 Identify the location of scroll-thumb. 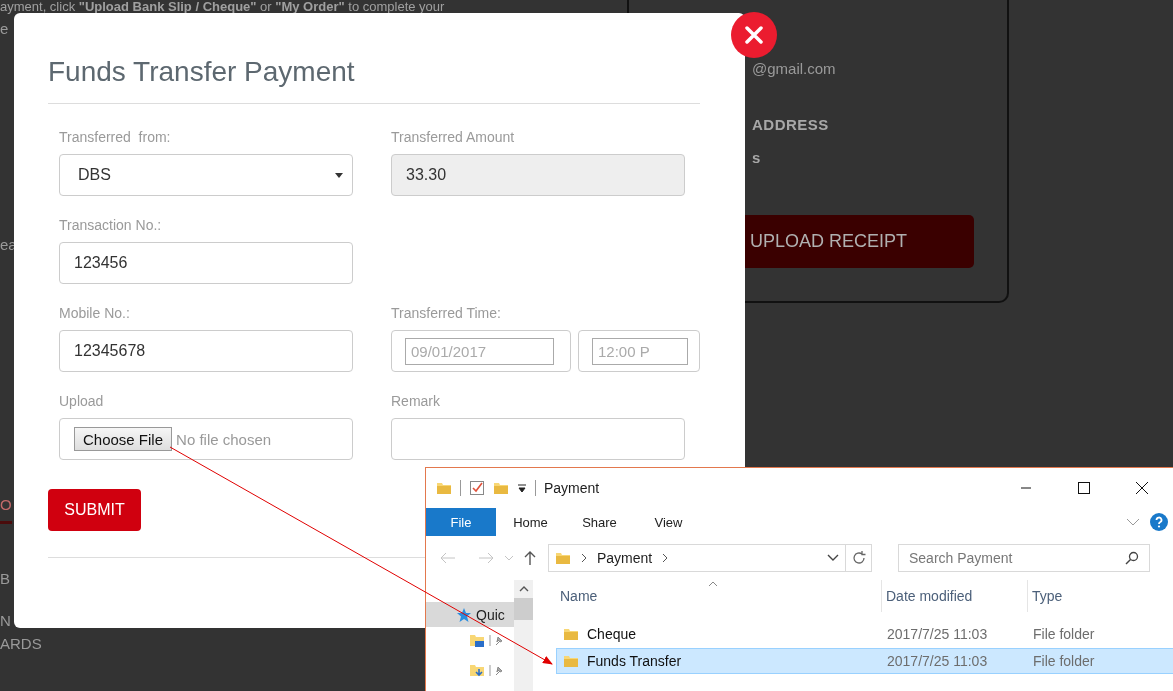
(523, 609).